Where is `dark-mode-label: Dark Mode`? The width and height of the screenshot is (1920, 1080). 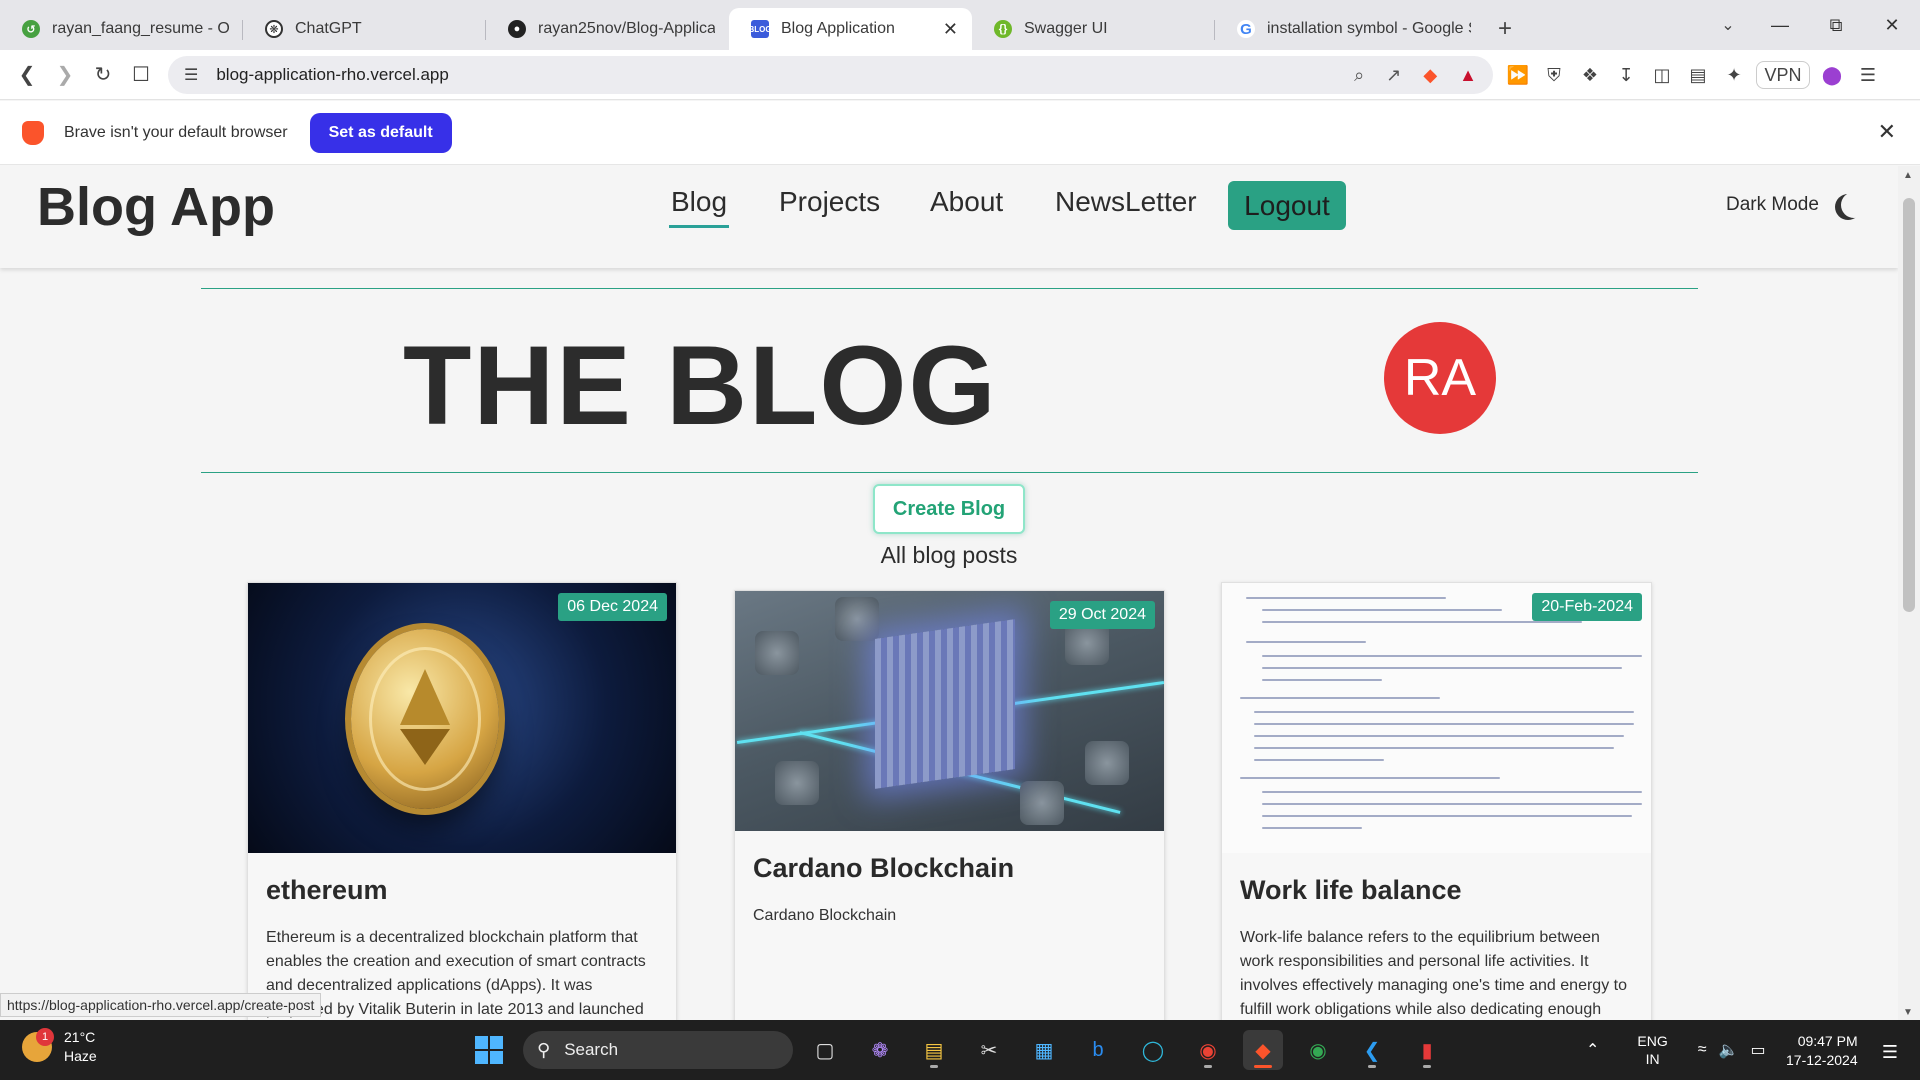 dark-mode-label: Dark Mode is located at coordinates (1772, 204).